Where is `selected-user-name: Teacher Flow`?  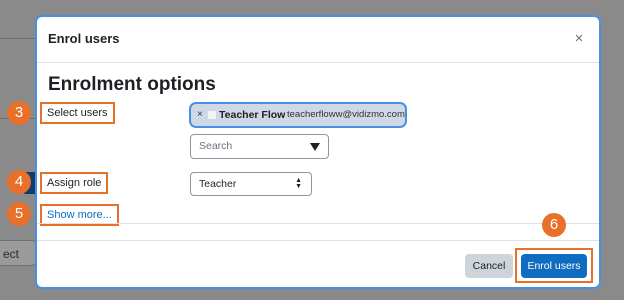 selected-user-name: Teacher Flow is located at coordinates (252, 115).